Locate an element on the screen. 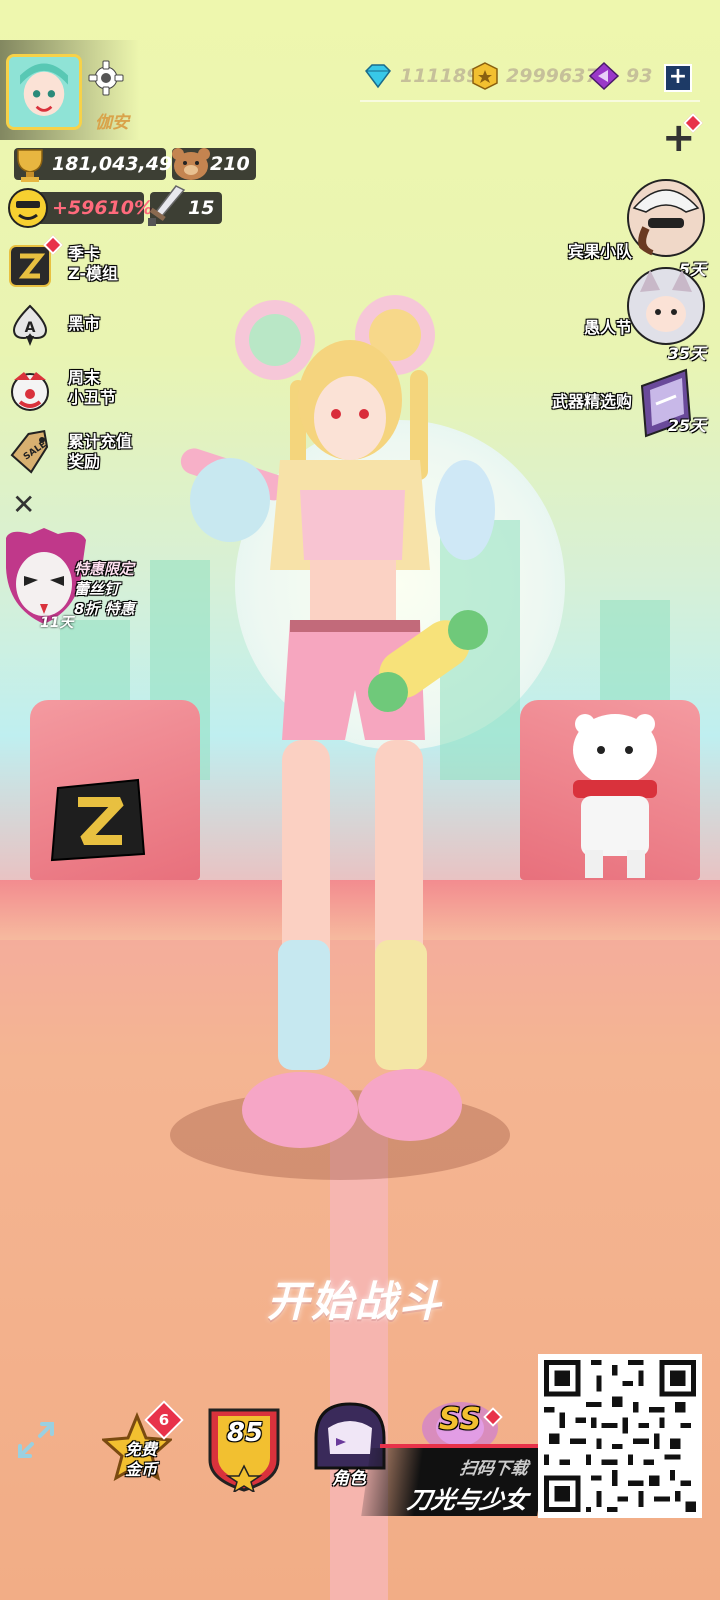 The image size is (720, 1600). event-season-card: 季卡 Z-模组 is located at coordinates (91, 263).